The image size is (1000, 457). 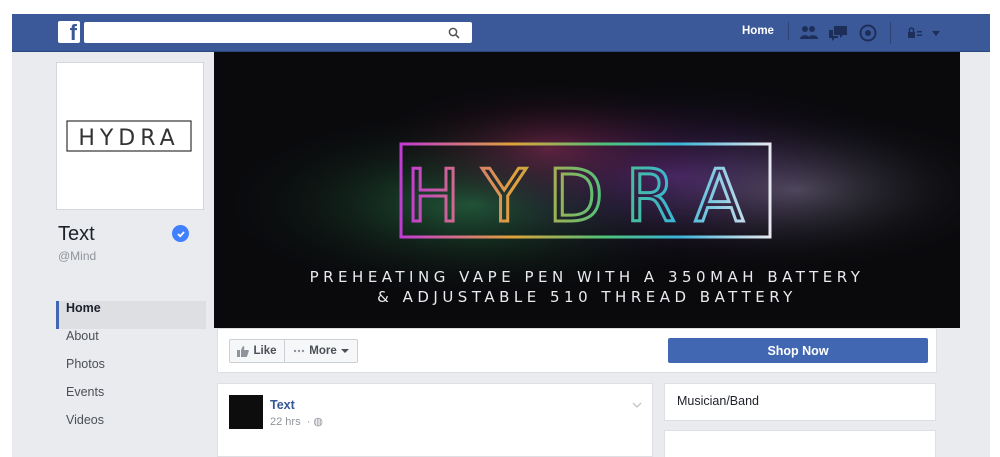 What do you see at coordinates (265, 351) in the screenshot?
I see `like-label: Like` at bounding box center [265, 351].